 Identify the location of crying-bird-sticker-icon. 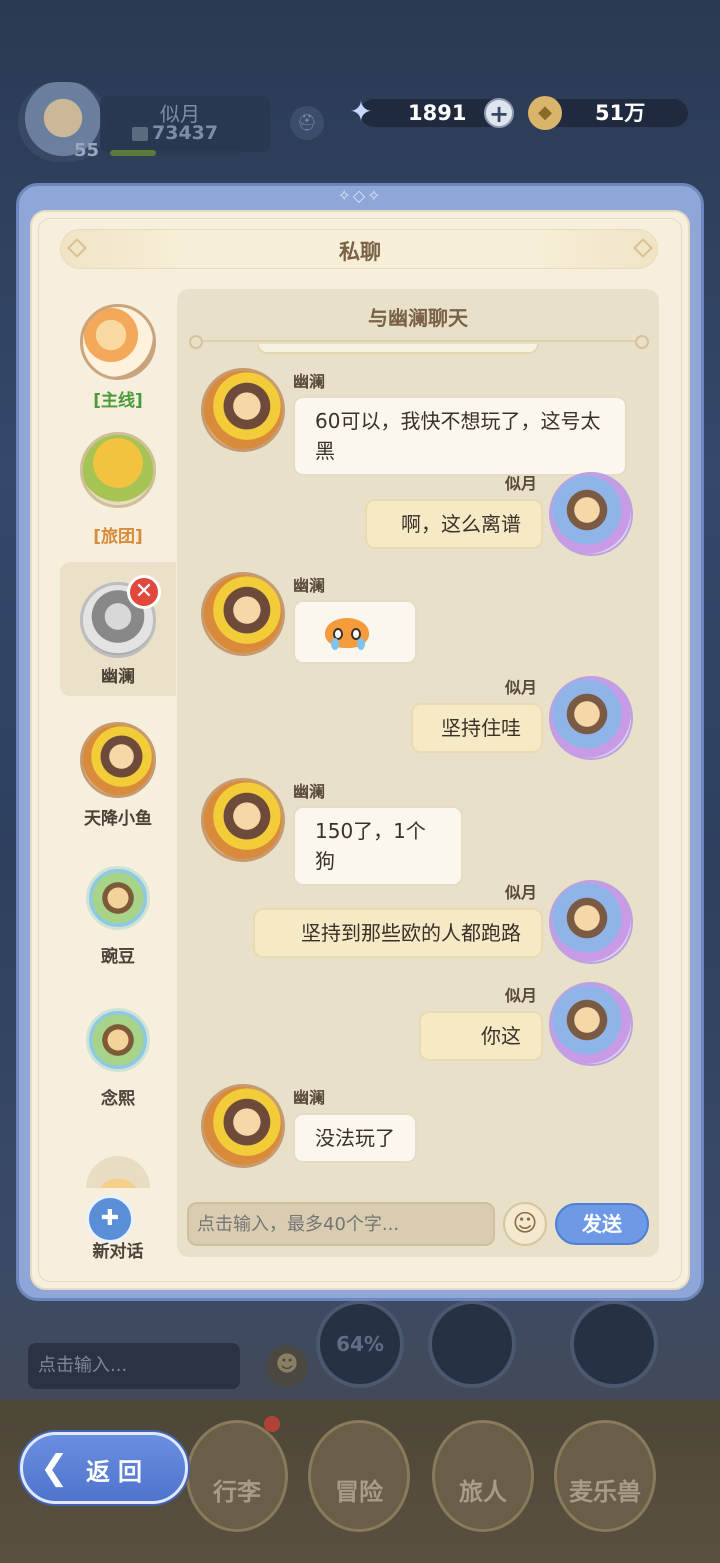
(349, 634).